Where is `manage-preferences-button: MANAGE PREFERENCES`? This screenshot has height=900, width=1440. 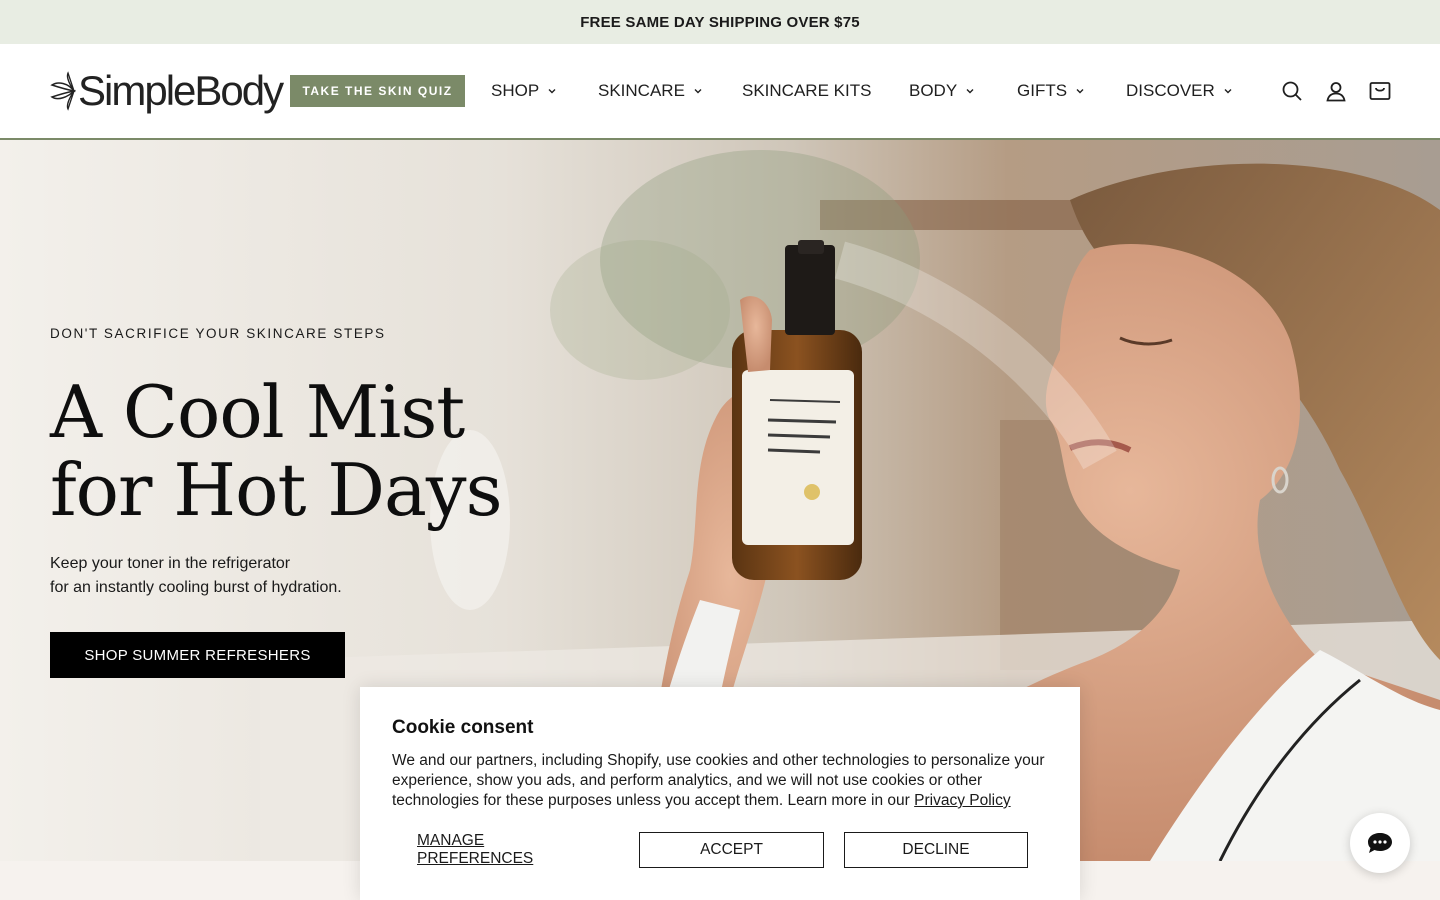 manage-preferences-button: MANAGE PREFERENCES is located at coordinates (506, 850).